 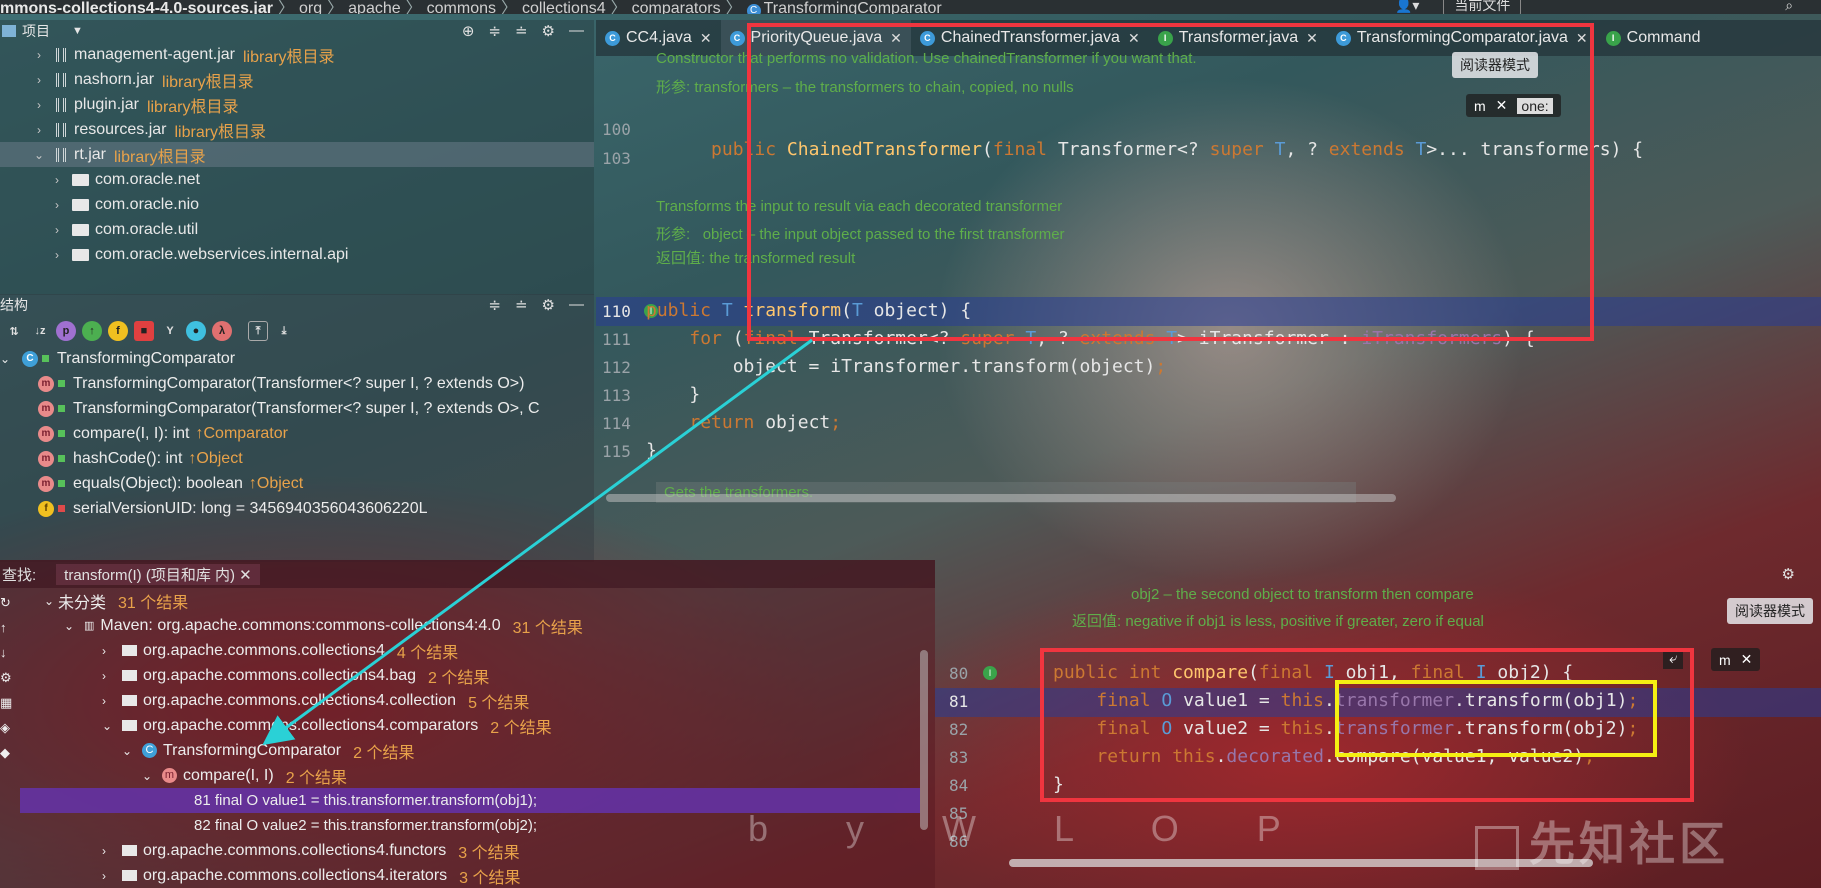 What do you see at coordinates (470, 650) in the screenshot?
I see `find-result-row: › org.apache.commons.collections4 4 个结果` at bounding box center [470, 650].